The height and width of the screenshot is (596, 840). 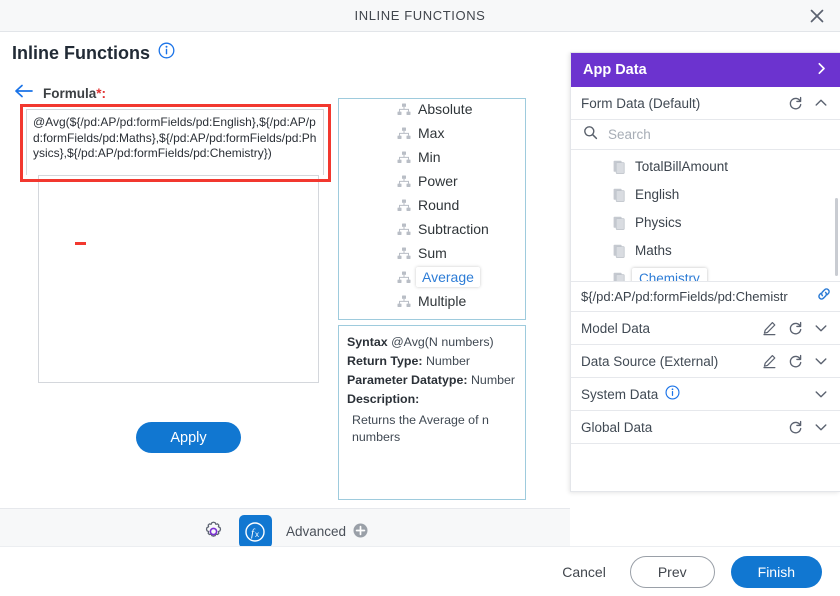 What do you see at coordinates (705, 251) in the screenshot?
I see `list-item: Maths` at bounding box center [705, 251].